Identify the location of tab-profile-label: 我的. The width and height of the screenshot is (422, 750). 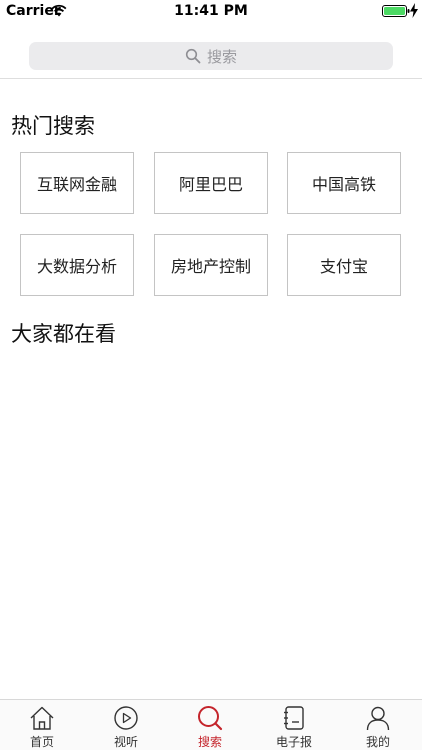
(377, 742).